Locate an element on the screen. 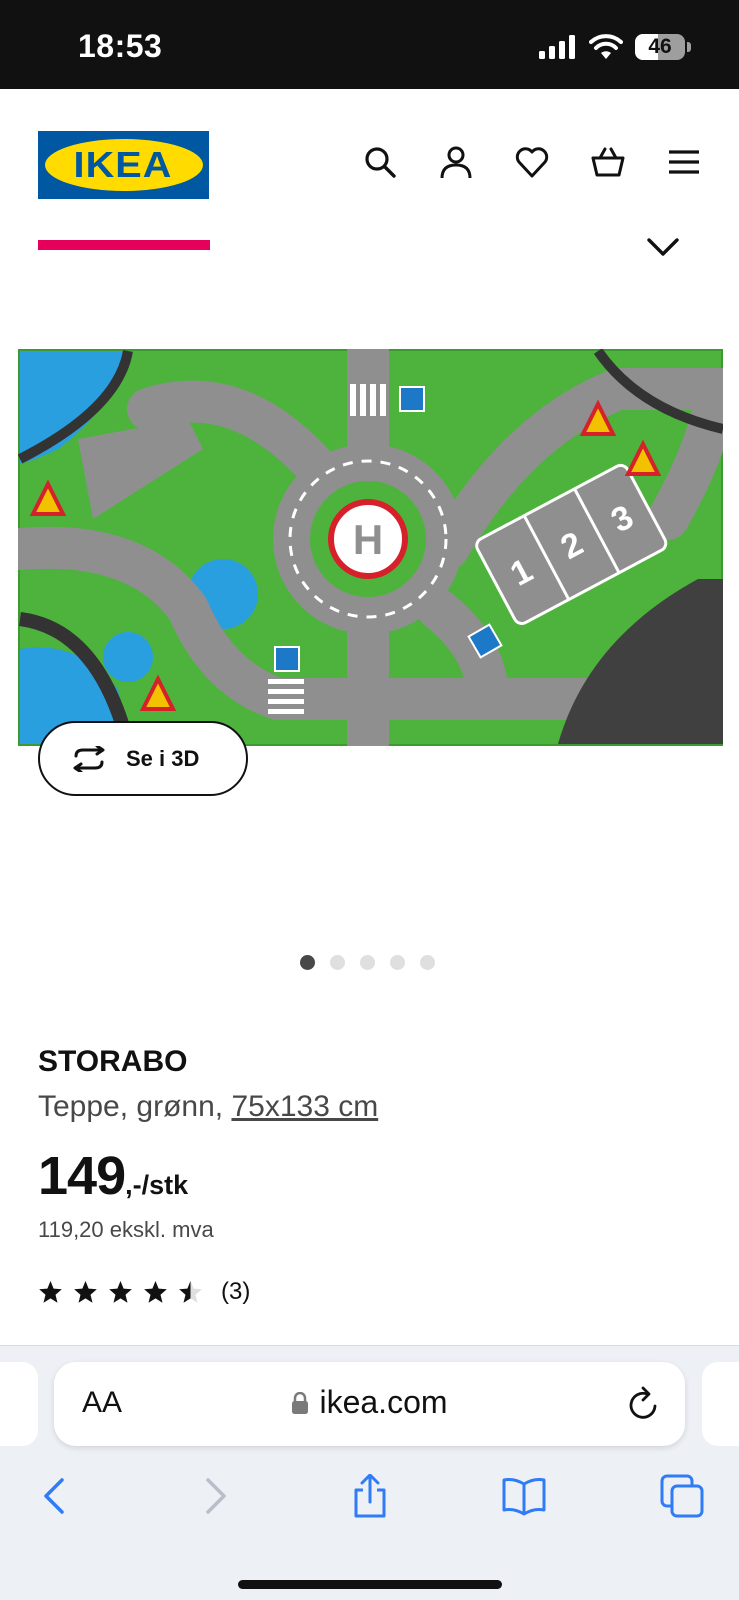 The image size is (739, 1600). view-in-3d-label: Se i 3D is located at coordinates (163, 758).